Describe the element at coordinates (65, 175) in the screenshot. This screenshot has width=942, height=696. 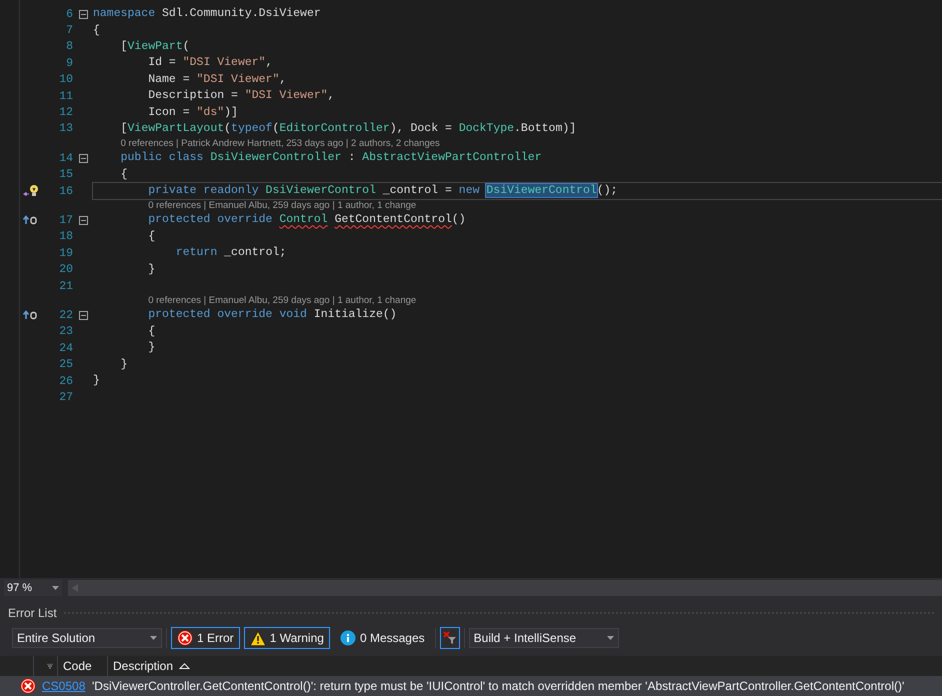
I see `line-number: 15` at that location.